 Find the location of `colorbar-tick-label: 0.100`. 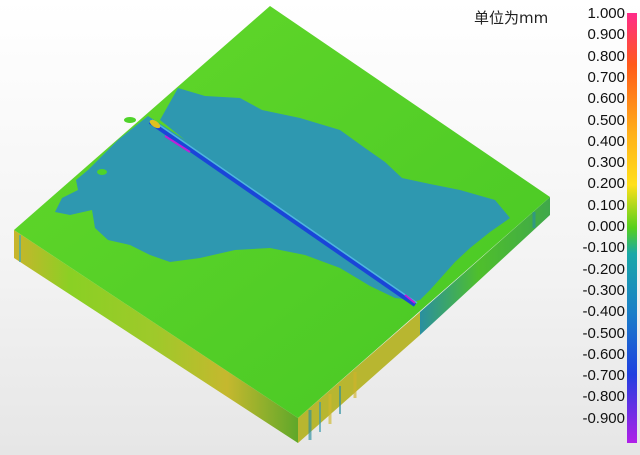

colorbar-tick-label: 0.100 is located at coordinates (606, 205).